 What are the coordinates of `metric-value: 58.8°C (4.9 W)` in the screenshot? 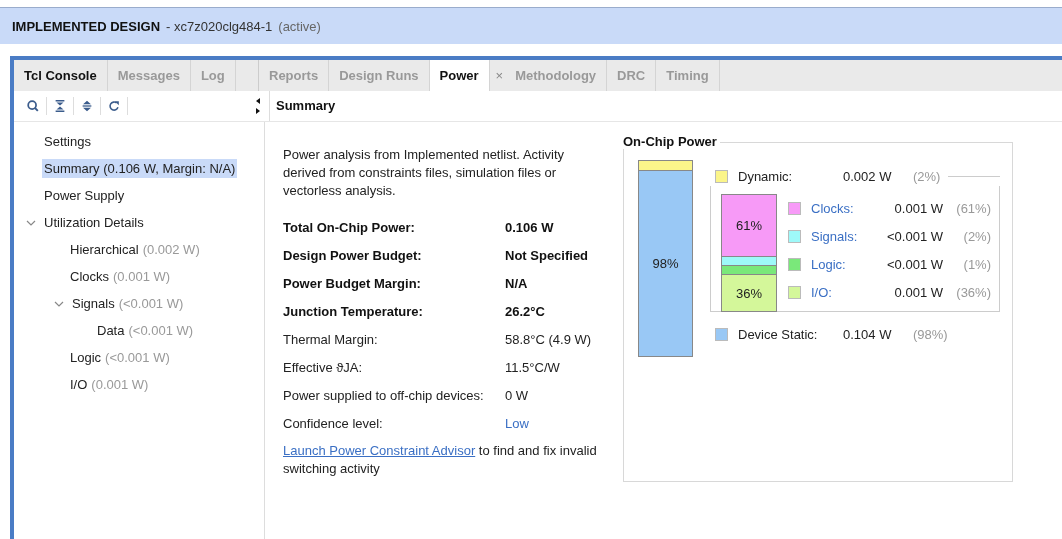 It's located at (549, 340).